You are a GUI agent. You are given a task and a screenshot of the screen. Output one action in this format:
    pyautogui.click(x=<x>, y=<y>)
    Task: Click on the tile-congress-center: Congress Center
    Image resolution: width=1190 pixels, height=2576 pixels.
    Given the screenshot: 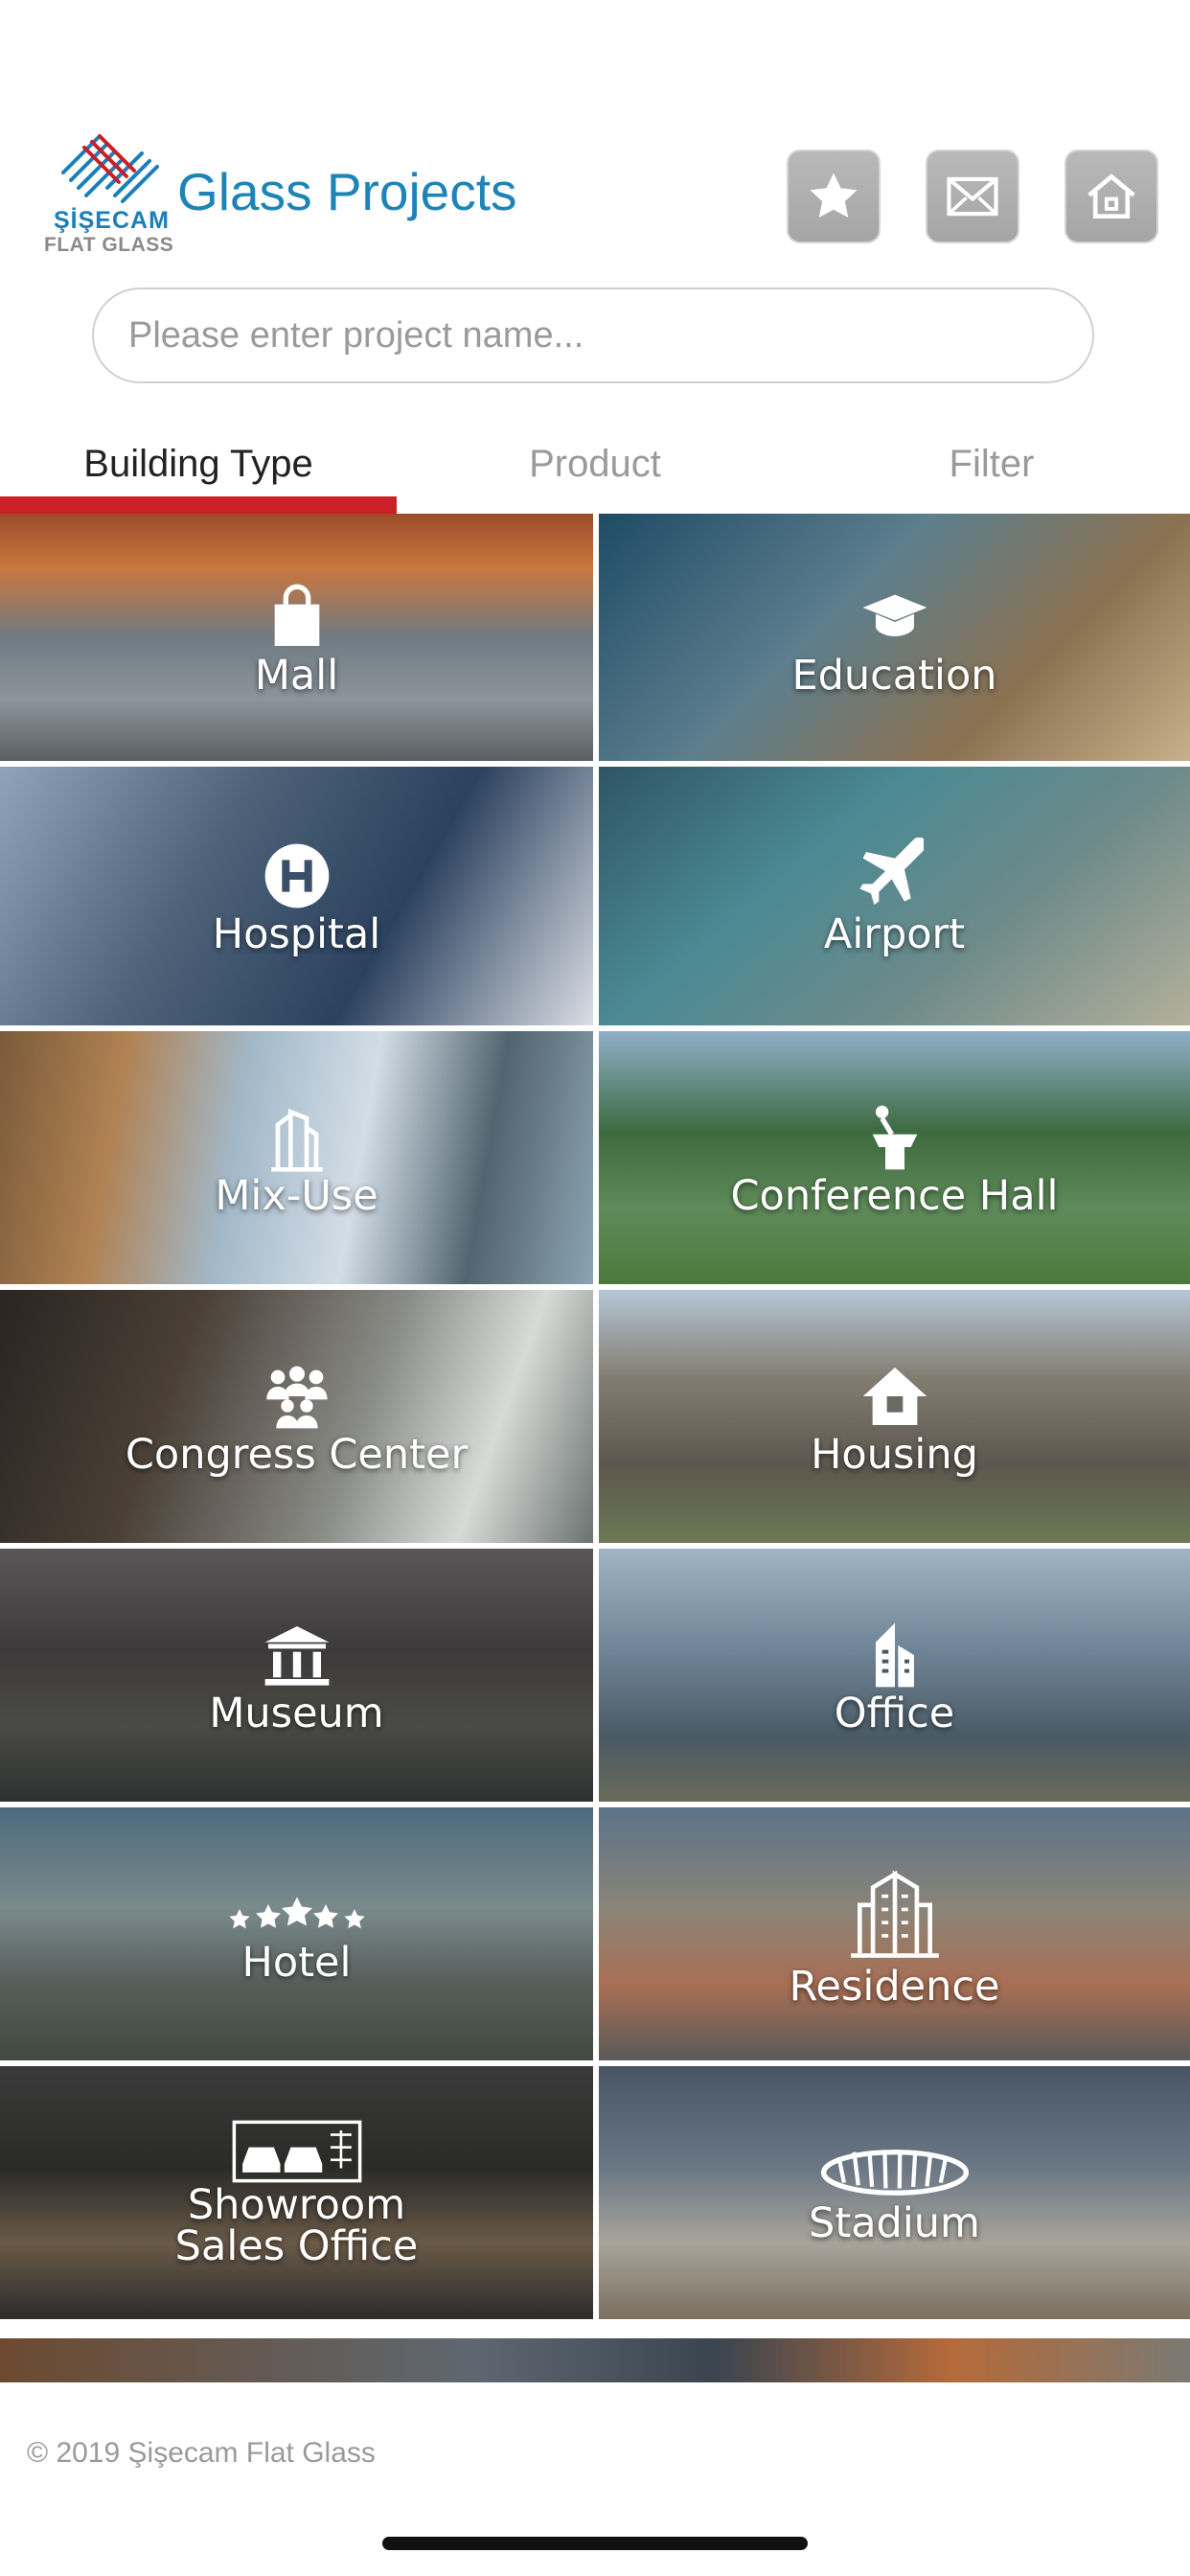 What is the action you would take?
    pyautogui.click(x=296, y=1416)
    